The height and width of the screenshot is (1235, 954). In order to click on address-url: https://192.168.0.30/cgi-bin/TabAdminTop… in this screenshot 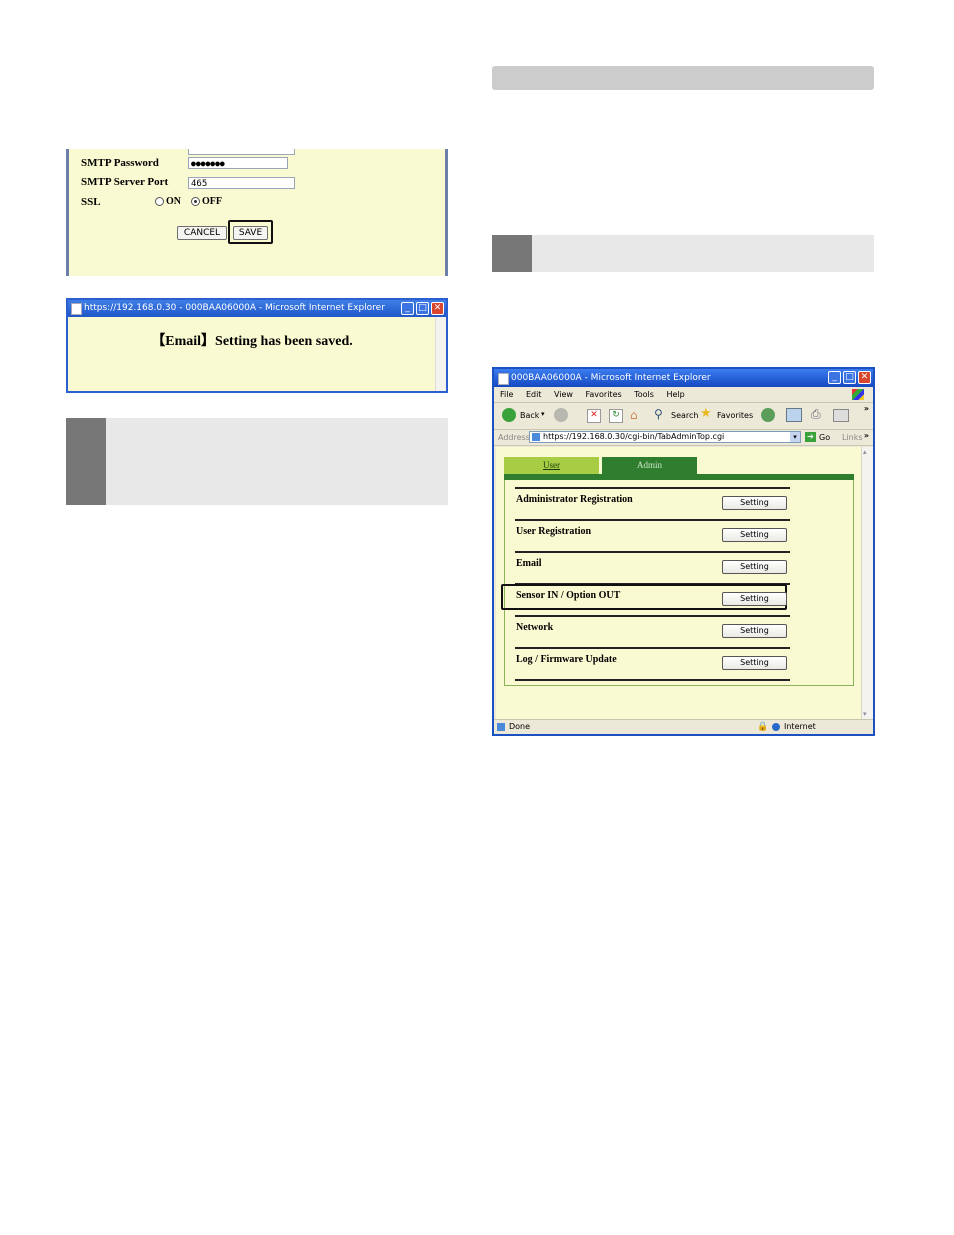, I will do `click(634, 436)`.